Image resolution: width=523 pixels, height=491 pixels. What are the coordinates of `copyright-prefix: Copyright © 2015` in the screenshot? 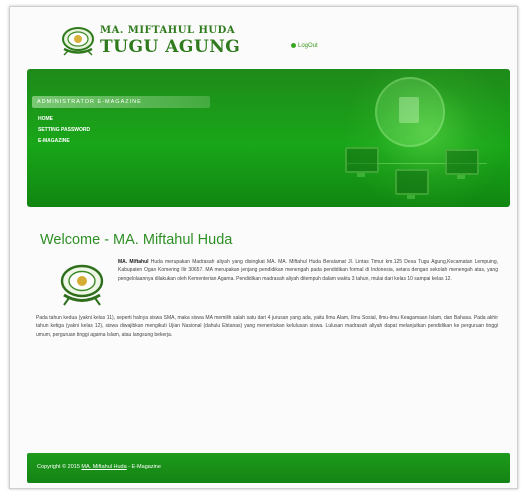 It's located at (59, 467).